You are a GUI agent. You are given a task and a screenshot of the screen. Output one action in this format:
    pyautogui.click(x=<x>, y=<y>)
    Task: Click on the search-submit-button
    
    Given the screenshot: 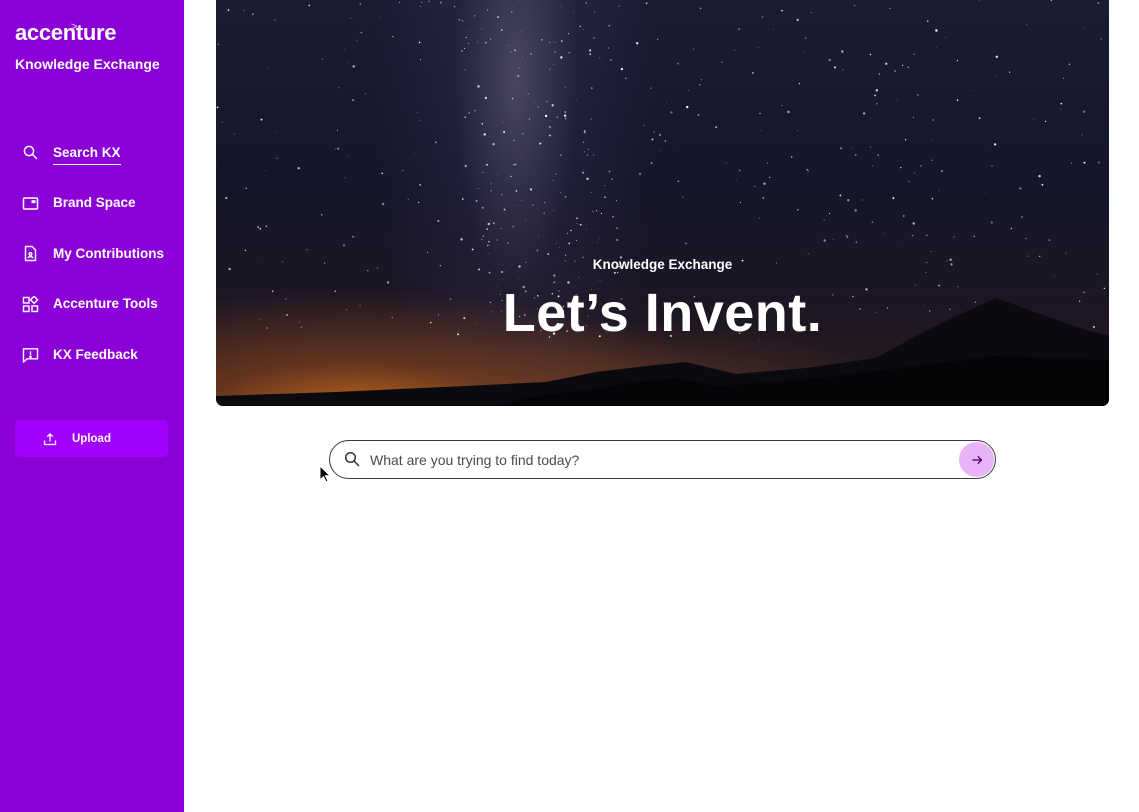 What is the action you would take?
    pyautogui.click(x=976, y=459)
    